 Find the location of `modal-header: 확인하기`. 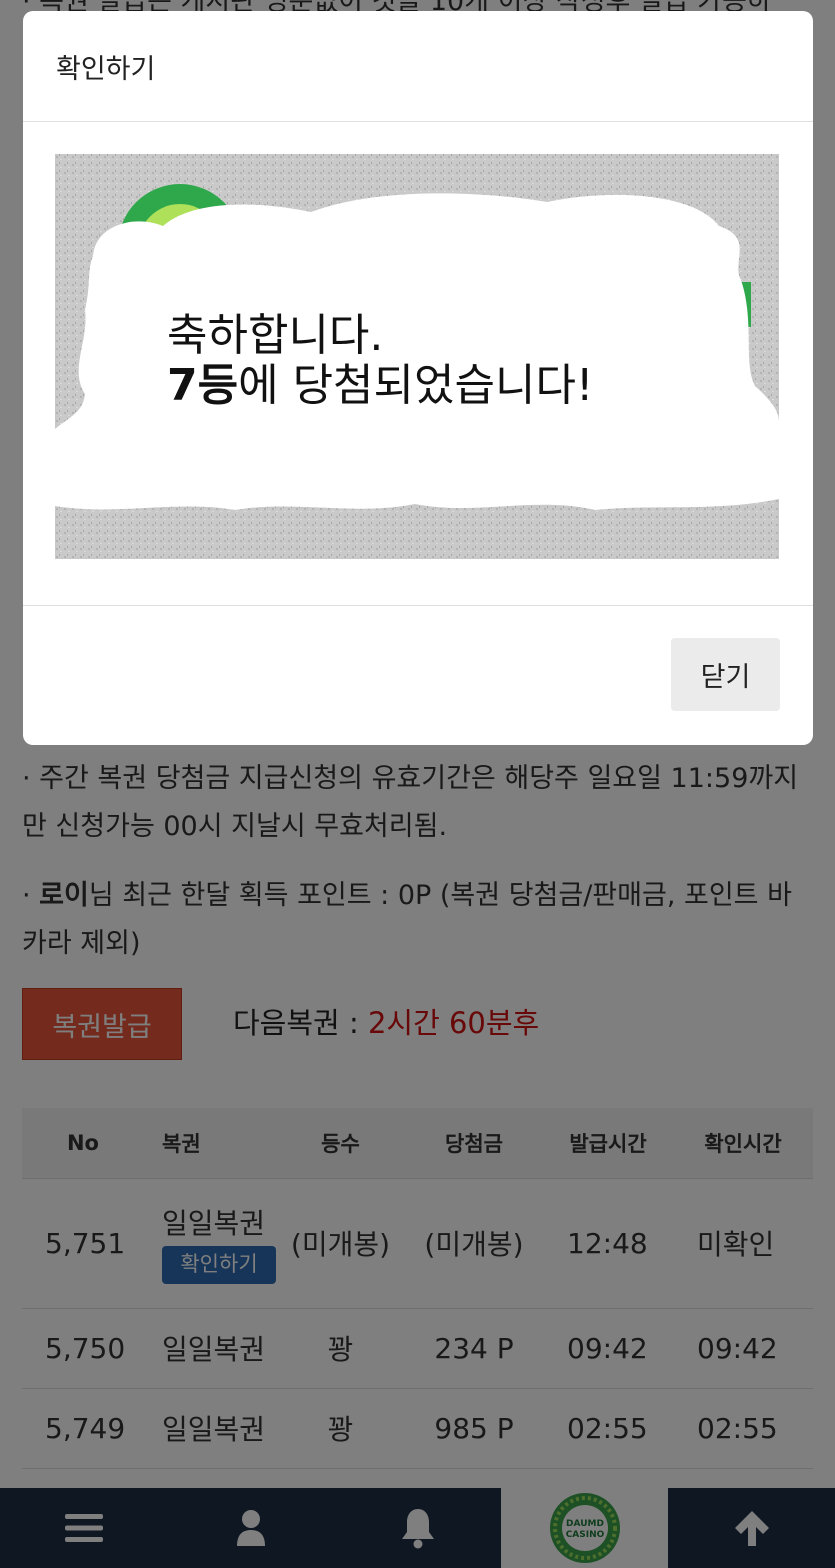

modal-header: 확인하기 is located at coordinates (418, 66).